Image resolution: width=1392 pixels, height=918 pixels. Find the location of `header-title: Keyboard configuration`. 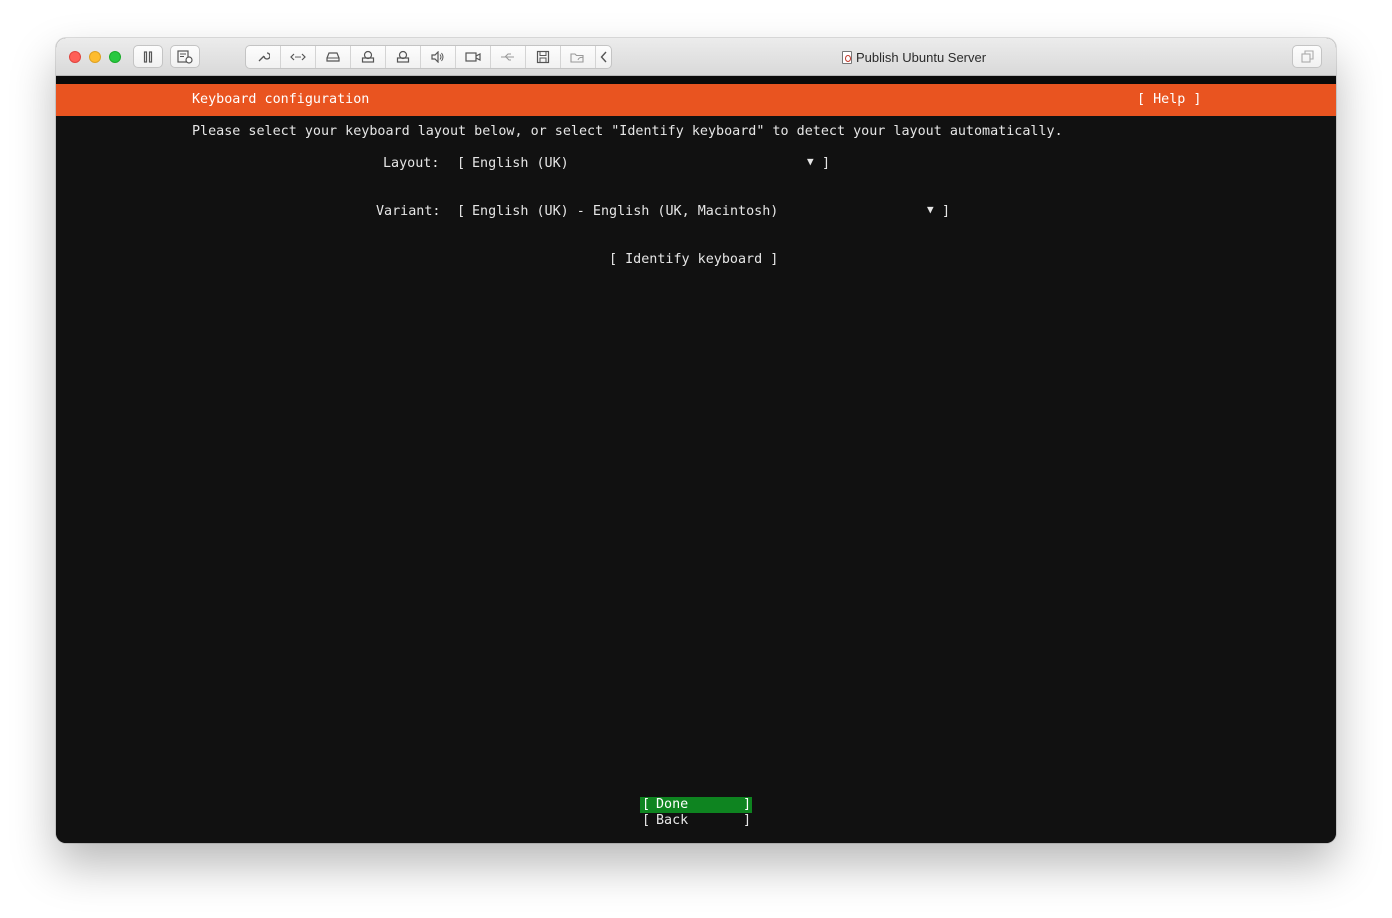

header-title: Keyboard configuration is located at coordinates (281, 99).